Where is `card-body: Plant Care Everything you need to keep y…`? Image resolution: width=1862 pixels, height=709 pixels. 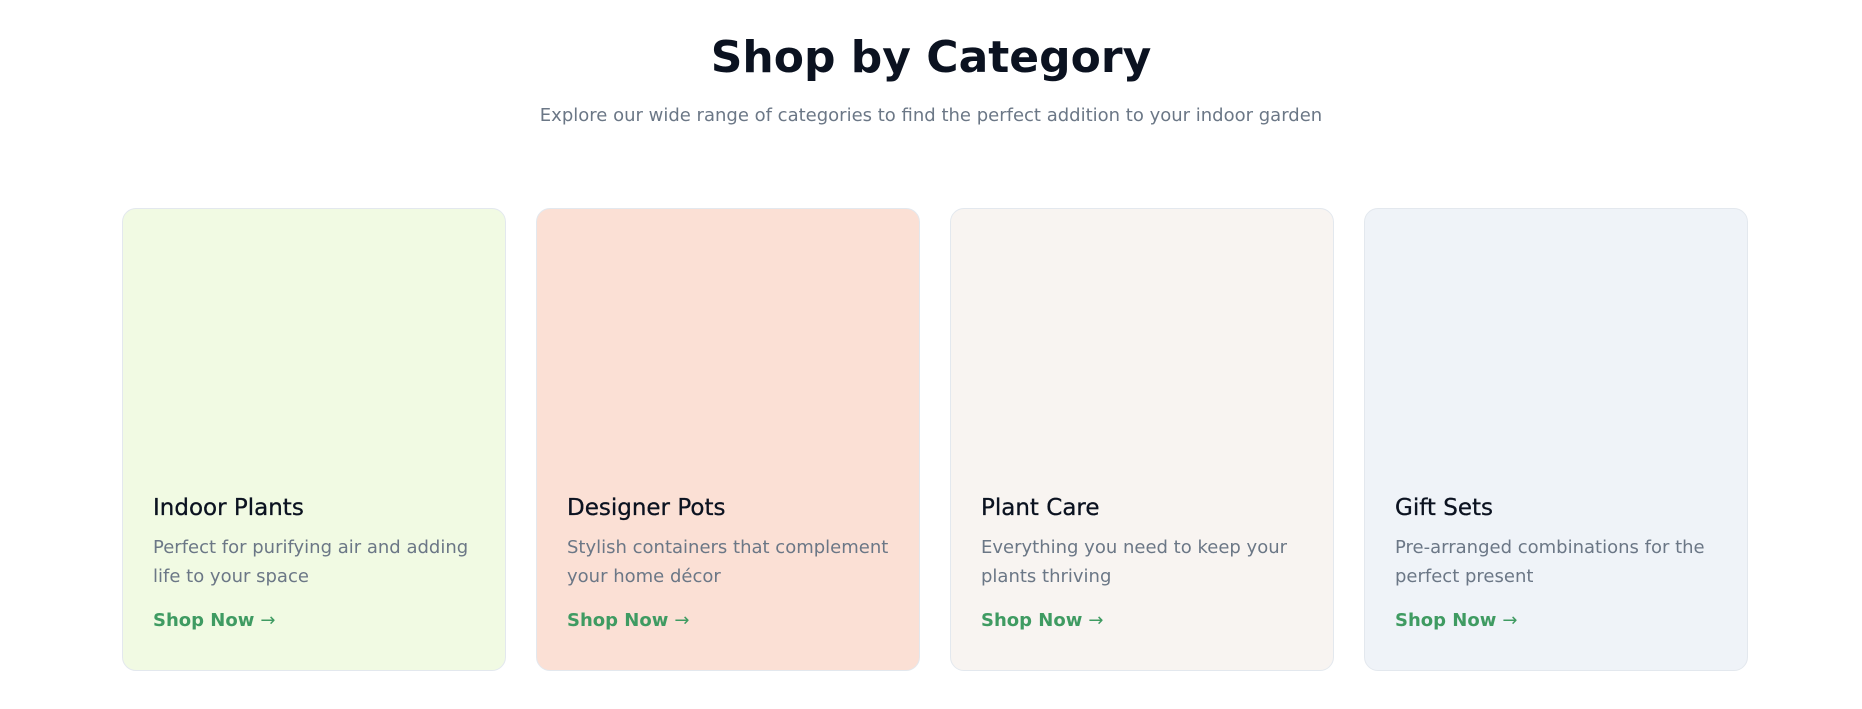
card-body: Plant Care Everything you need to keep y… is located at coordinates (1145, 563).